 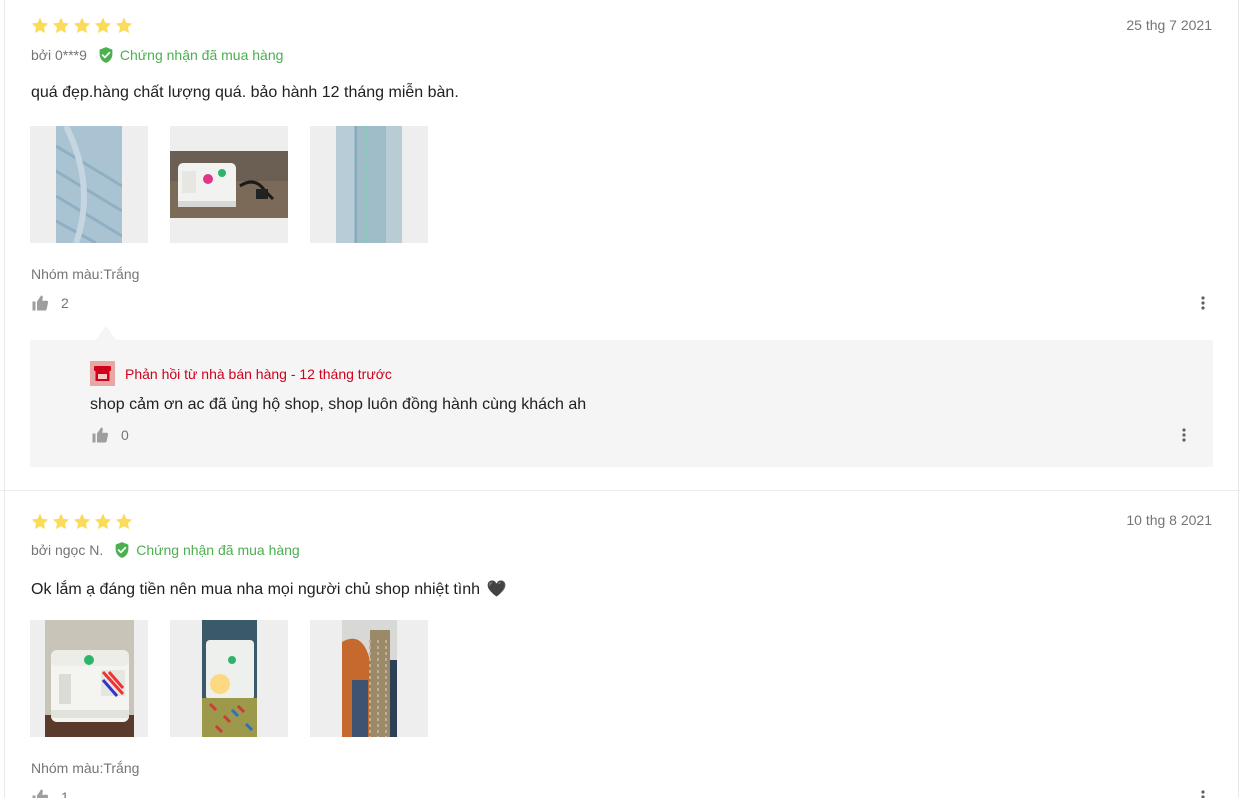 I want to click on review-date: 10 thg 8 2021, so click(x=1169, y=520).